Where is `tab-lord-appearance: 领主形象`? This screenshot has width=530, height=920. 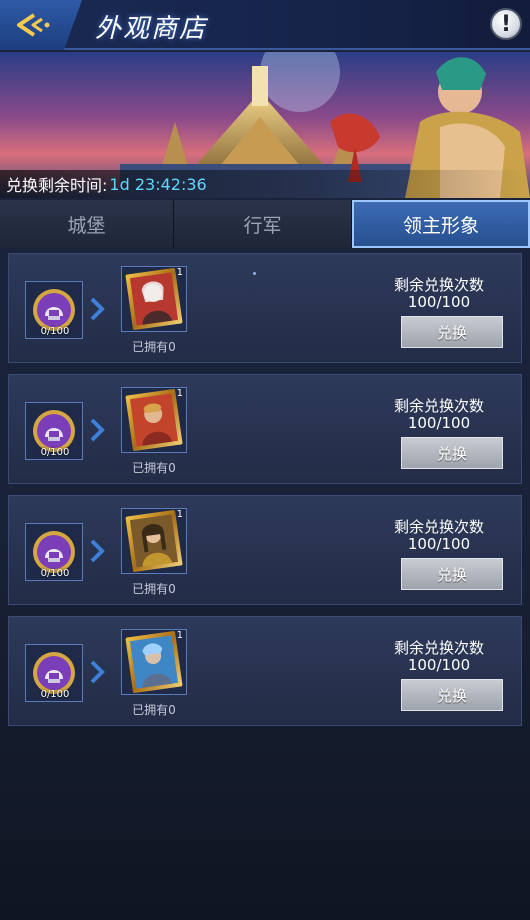
tab-lord-appearance: 领主形象 is located at coordinates (441, 224).